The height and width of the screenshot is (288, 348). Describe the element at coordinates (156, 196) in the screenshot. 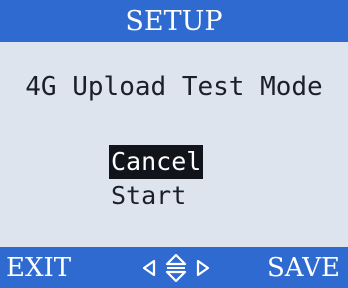

I see `menu-option-start: Start` at that location.